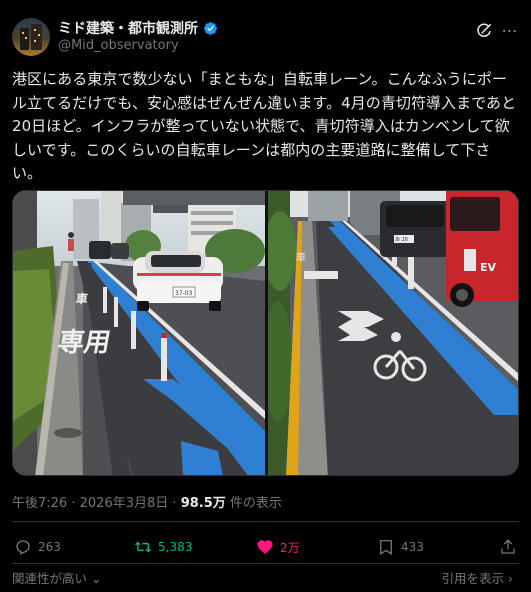 The width and height of the screenshot is (531, 592). I want to click on divider-bottom, so click(265, 563).